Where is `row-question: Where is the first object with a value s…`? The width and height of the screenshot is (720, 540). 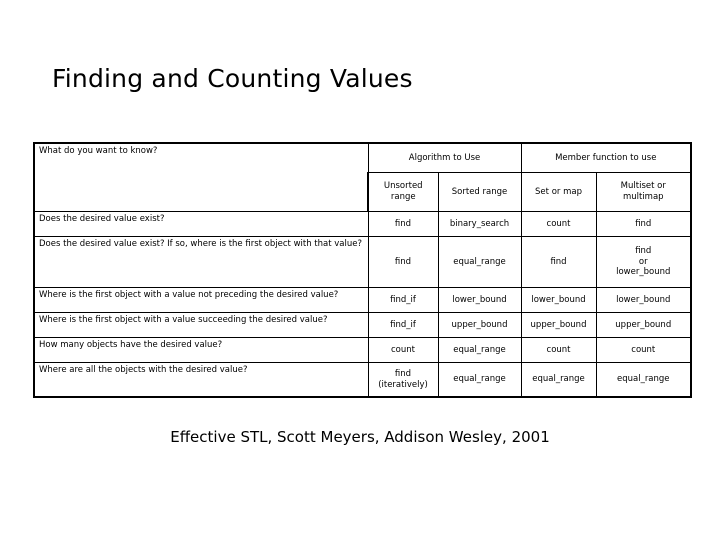 row-question: Where is the first object with a value s… is located at coordinates (201, 325).